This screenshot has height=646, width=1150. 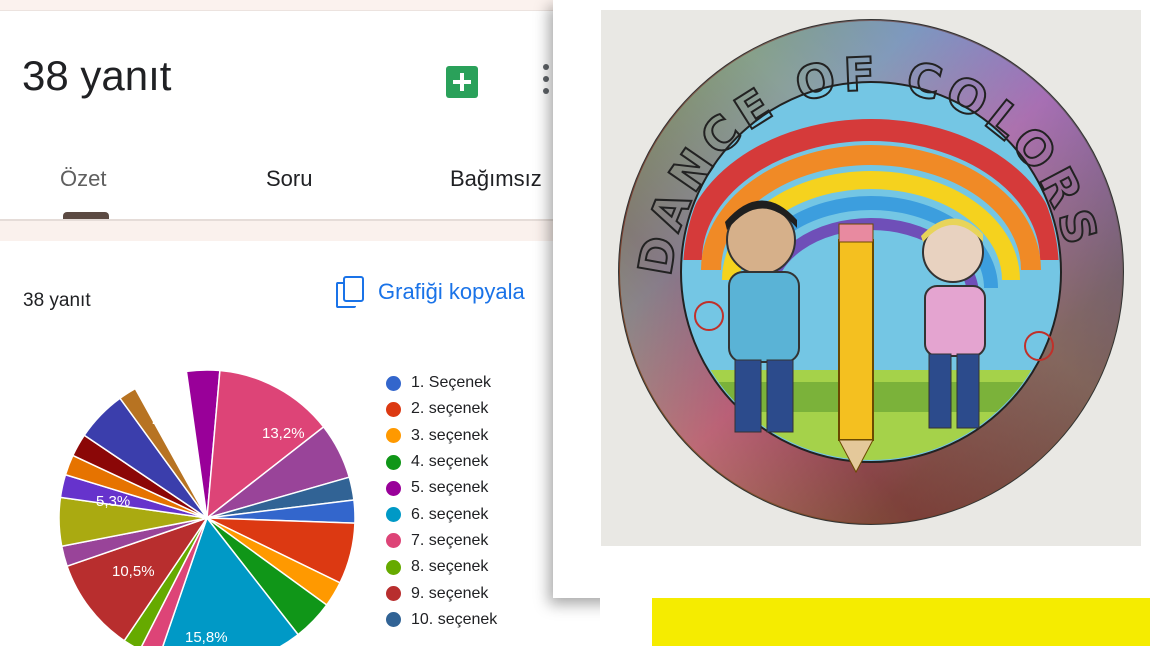 What do you see at coordinates (349, 292) in the screenshot?
I see `copy-icon` at bounding box center [349, 292].